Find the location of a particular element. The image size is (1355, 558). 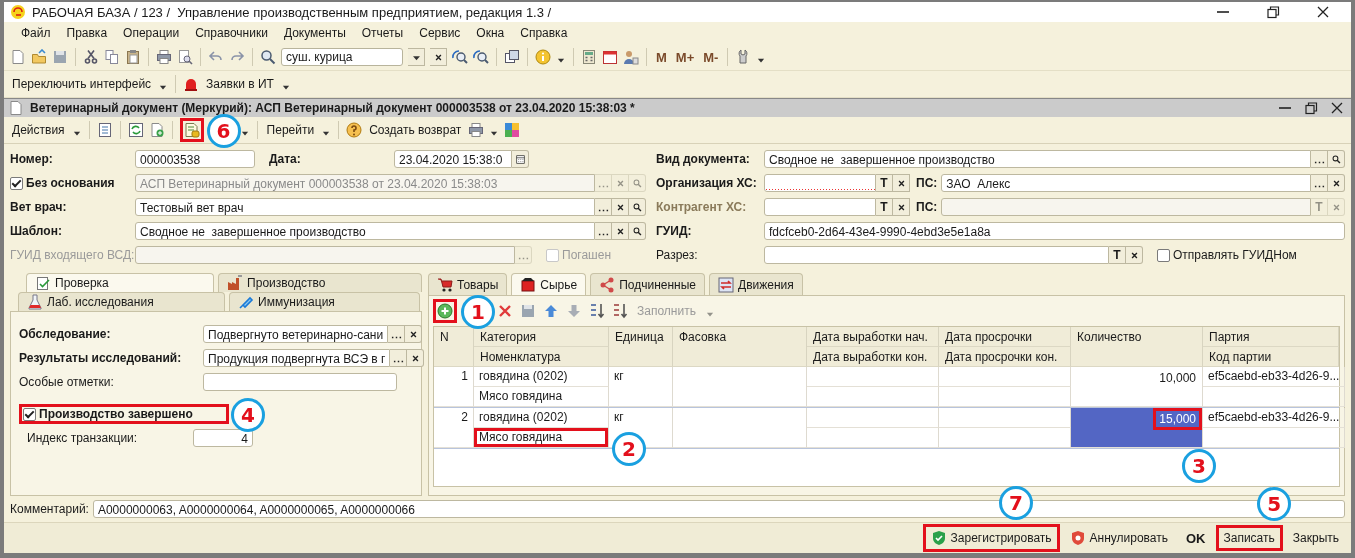

tab: Сырье is located at coordinates (549, 284).